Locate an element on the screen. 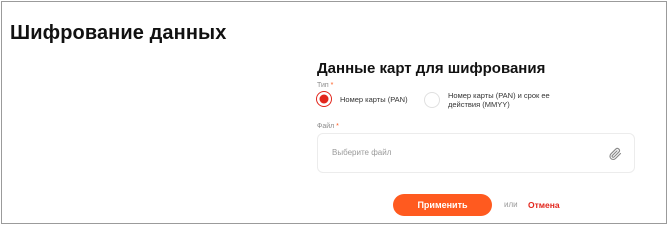 The image size is (670, 240). radio-option-pan: Номер карты (PAN) is located at coordinates (362, 99).